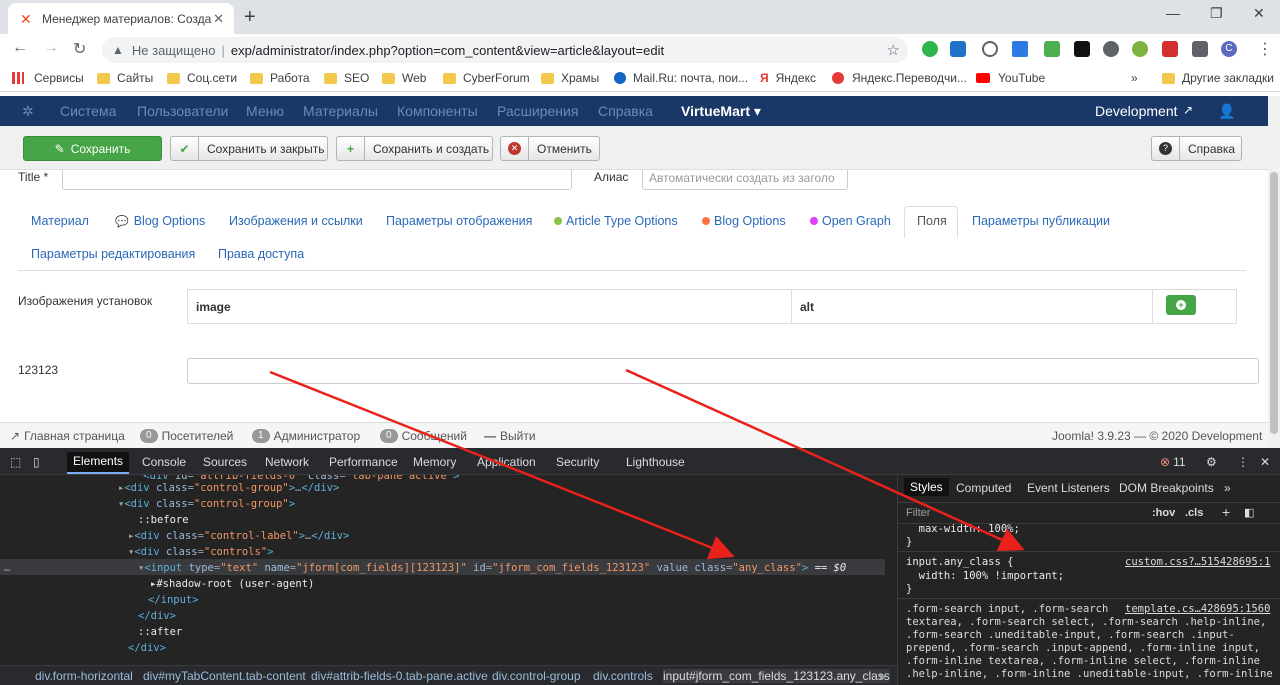 This screenshot has height=685, width=1280. What do you see at coordinates (84, 676) in the screenshot?
I see `crumb: div.form-horizontal` at bounding box center [84, 676].